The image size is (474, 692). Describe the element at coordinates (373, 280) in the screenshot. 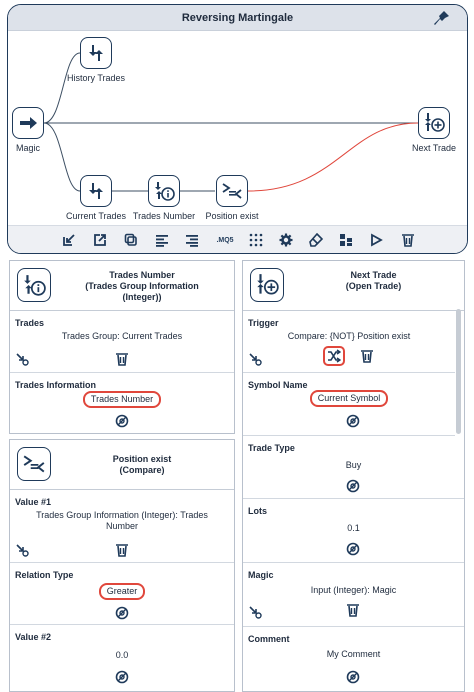

I see `panel-title: Next Trade (Open Trade)` at that location.